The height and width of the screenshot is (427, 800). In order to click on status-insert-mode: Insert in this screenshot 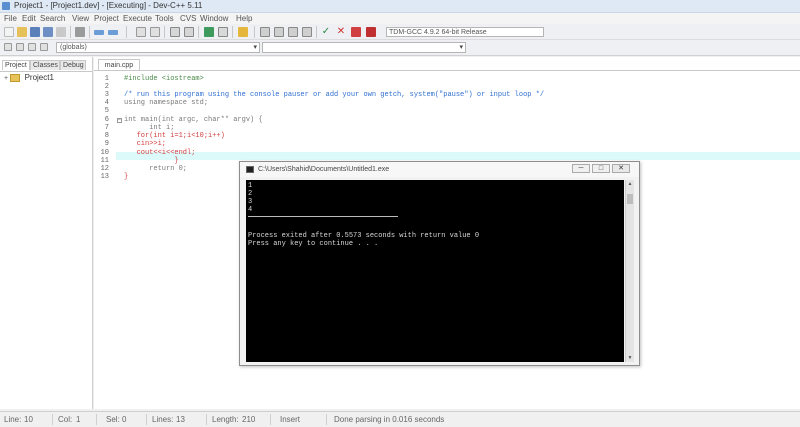, I will do `click(290, 419)`.